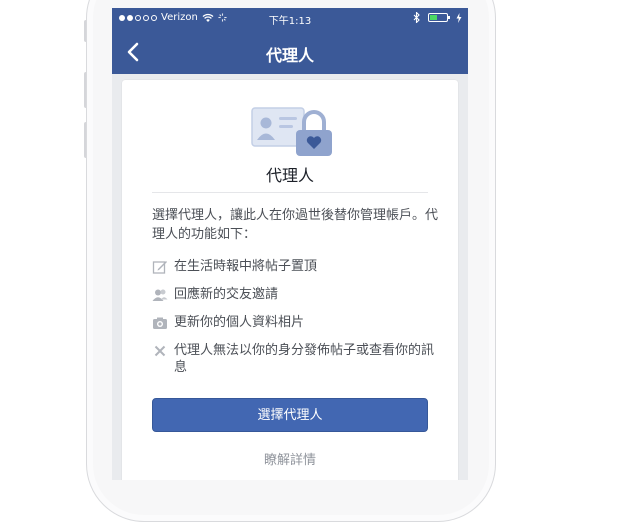 This screenshot has width=640, height=522. Describe the element at coordinates (226, 294) in the screenshot. I see `feature-text: 回應新的交友邀請` at that location.